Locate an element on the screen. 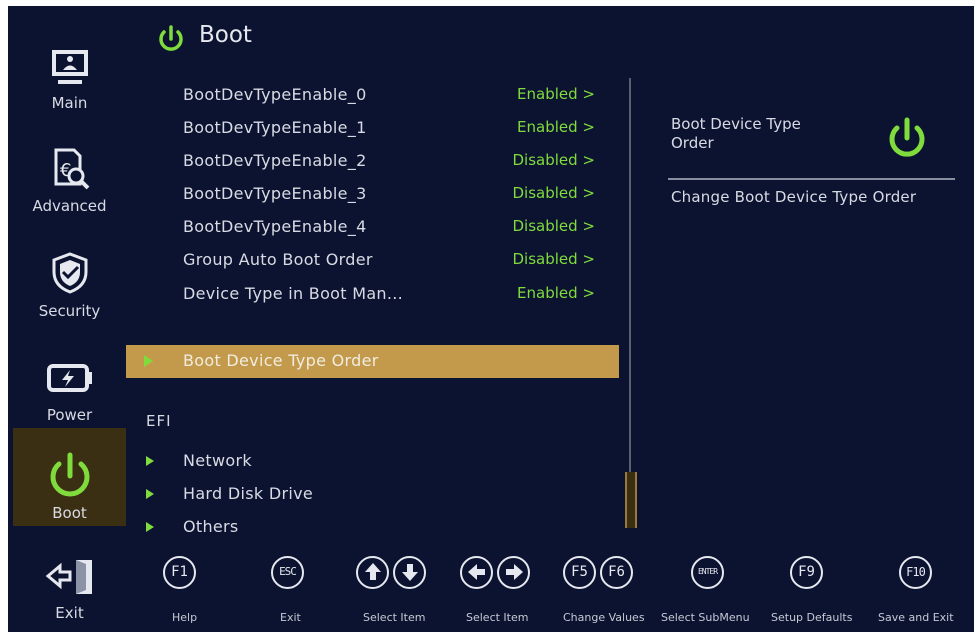 This screenshot has width=974, height=632. option-row: BootDevTypeEnable_3 Disabled > is located at coordinates (393, 195).